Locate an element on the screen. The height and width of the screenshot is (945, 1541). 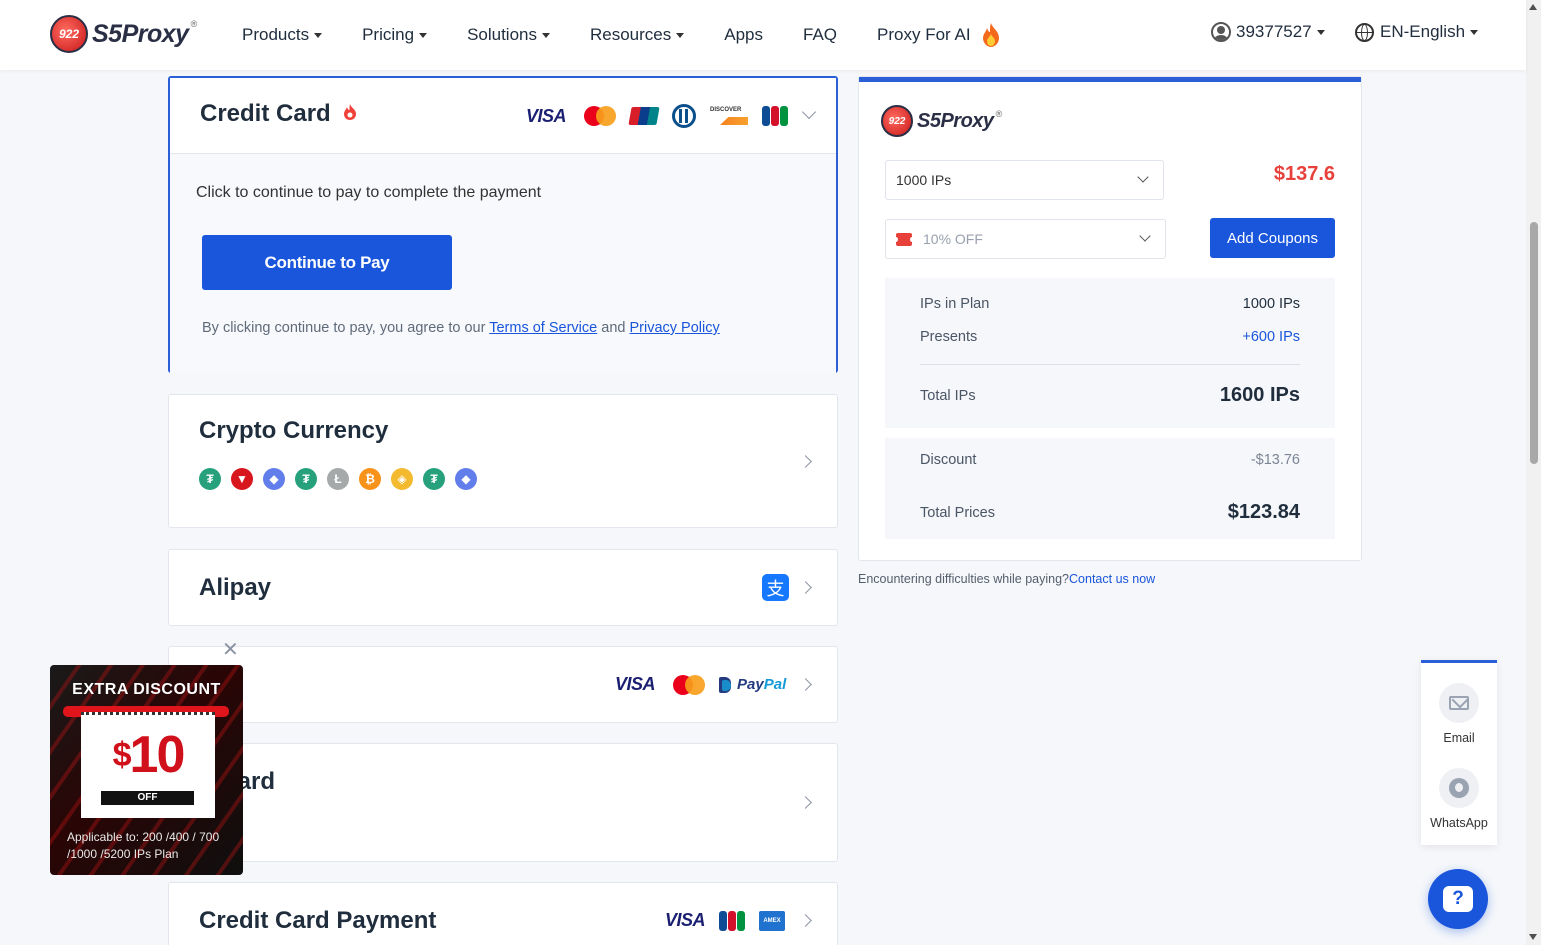
presents-label: Presents is located at coordinates (949, 337).